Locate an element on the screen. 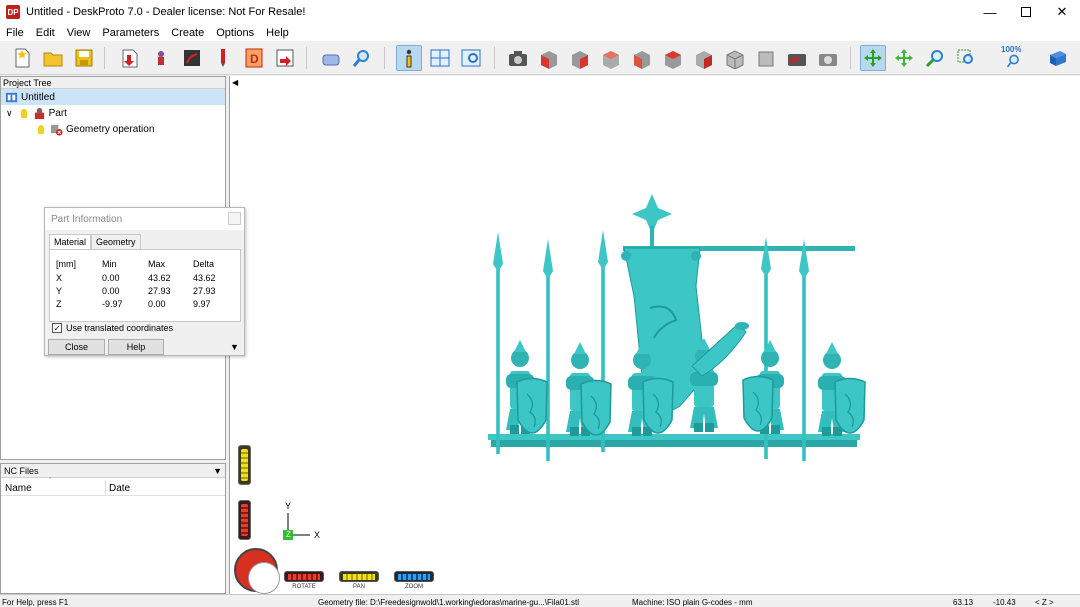 Image resolution: width=1080 pixels, height=607 pixels. use-translated-coordinates-checkbox: ✓ Use translated coordinates is located at coordinates (112, 328).